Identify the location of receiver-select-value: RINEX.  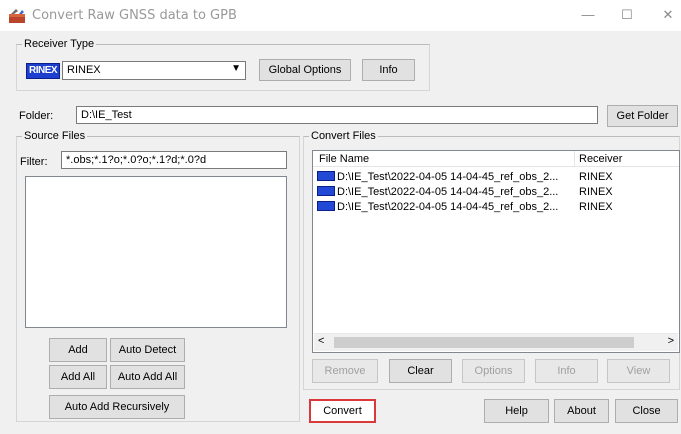
(84, 70).